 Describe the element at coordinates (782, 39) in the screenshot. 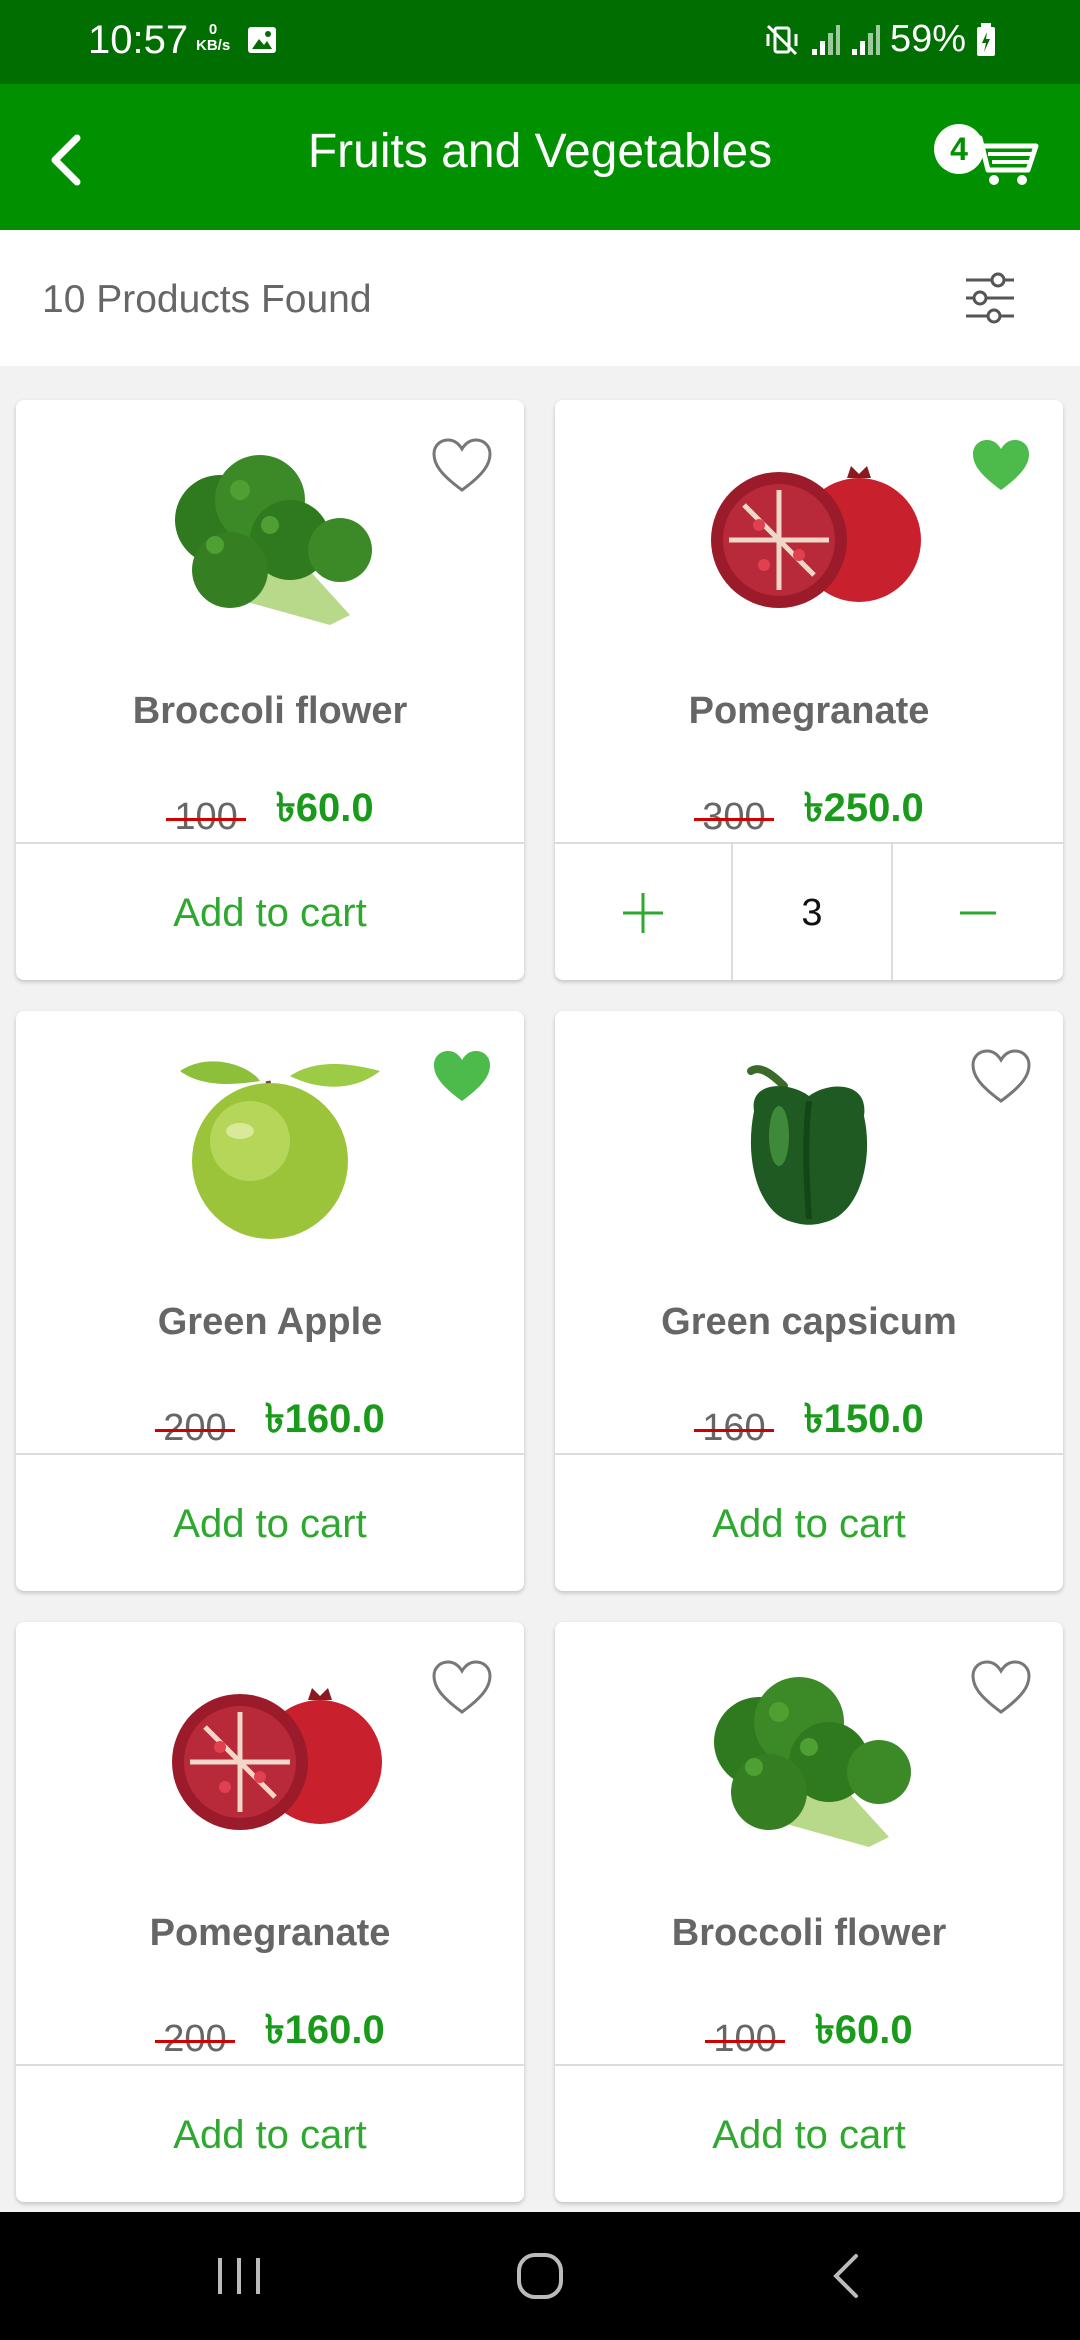

I see `vibrate-mute-icon` at that location.